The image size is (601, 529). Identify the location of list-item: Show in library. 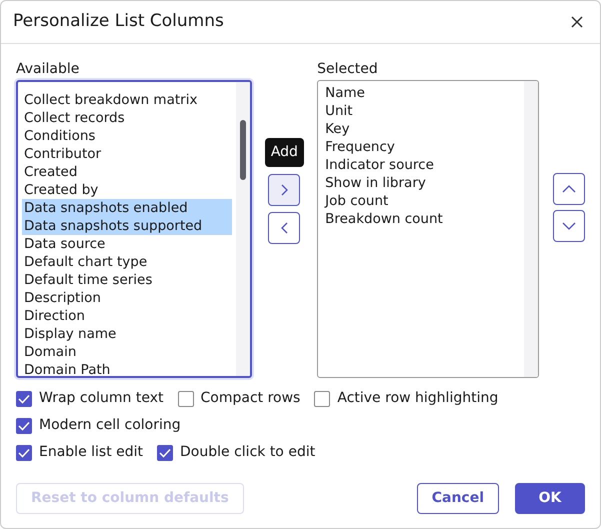
(421, 183).